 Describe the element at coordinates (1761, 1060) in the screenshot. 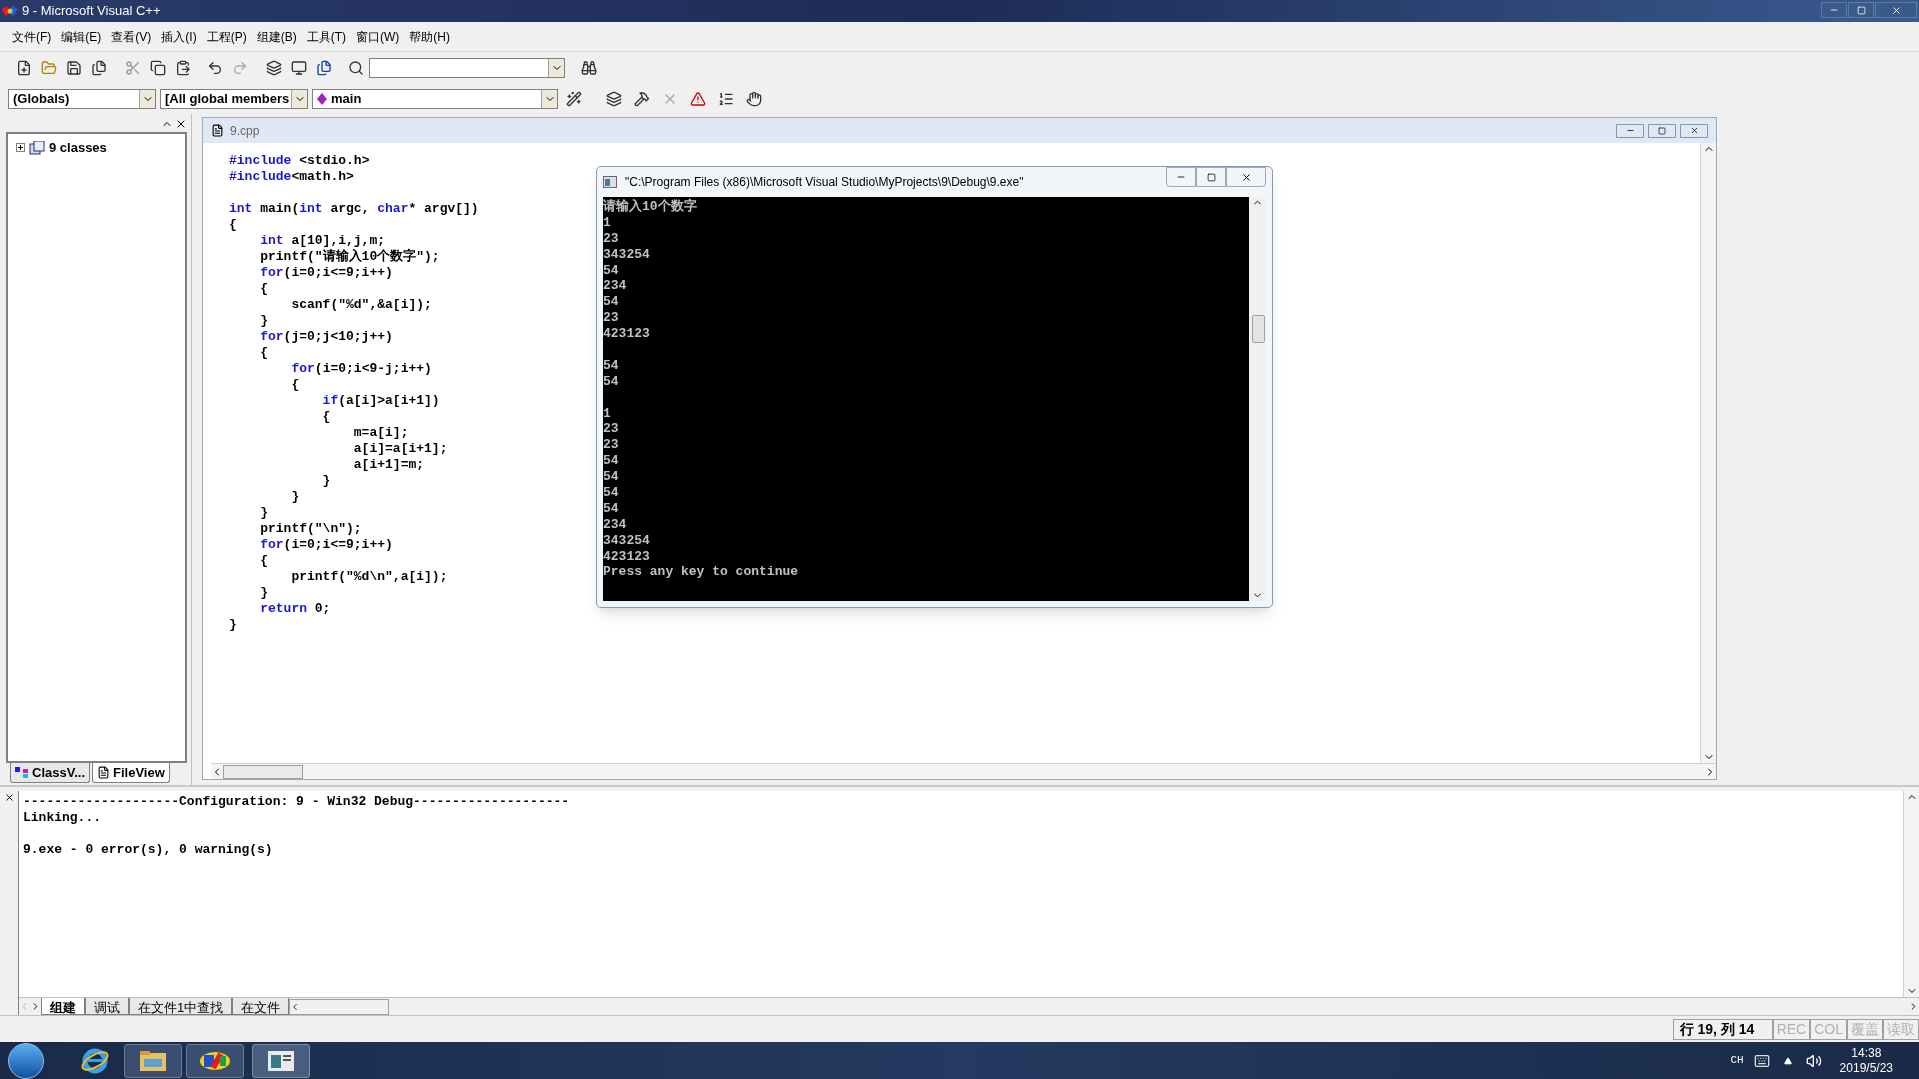

I see `keyboard-icon` at that location.